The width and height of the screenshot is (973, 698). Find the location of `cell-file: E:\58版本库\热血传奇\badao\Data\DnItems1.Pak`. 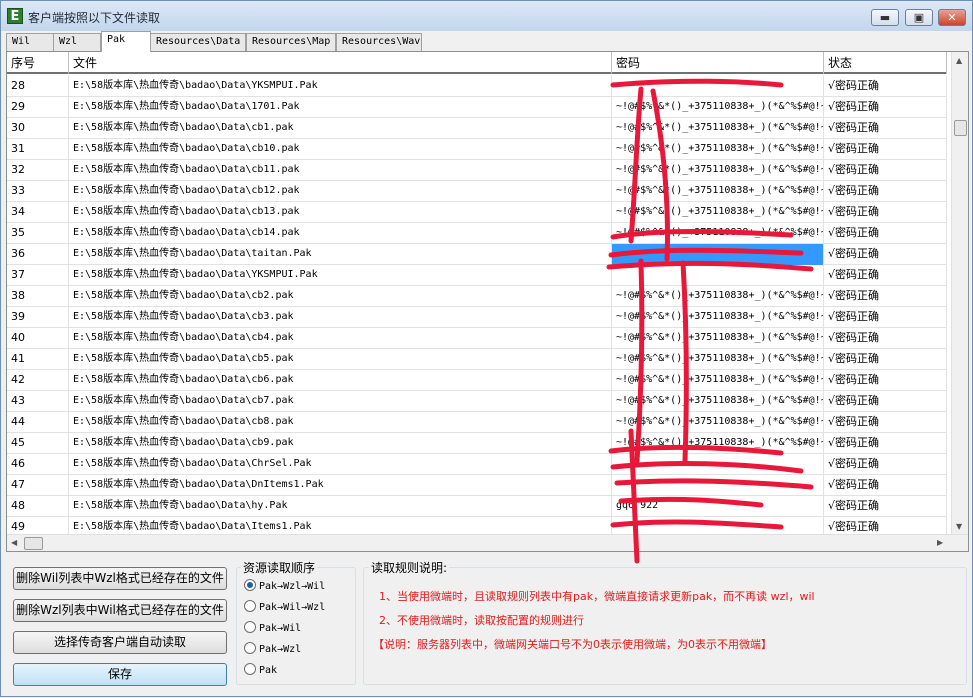

cell-file: E:\58版本库\热血传奇\badao\Data\DnItems1.Pak is located at coordinates (340, 485).